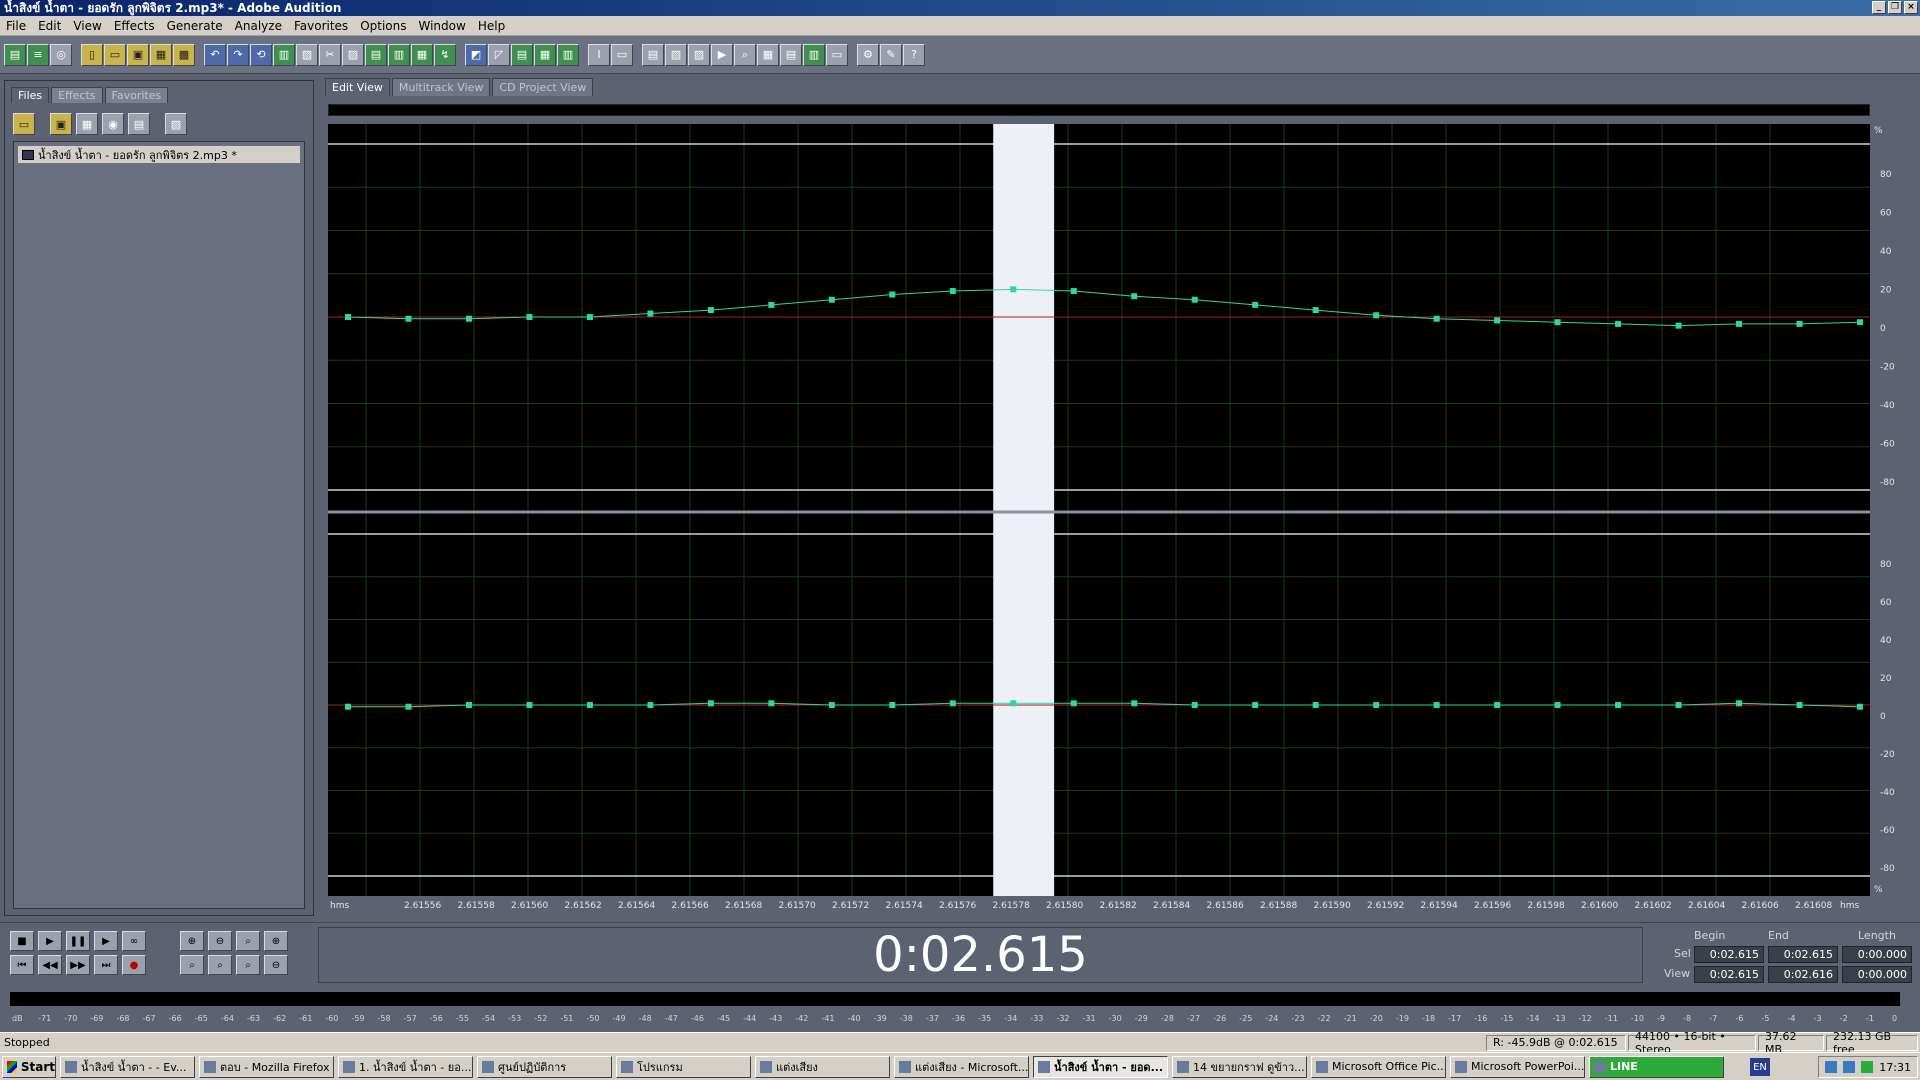 The height and width of the screenshot is (1080, 1920). What do you see at coordinates (284, 54) in the screenshot?
I see `copy-icon: ▥` at bounding box center [284, 54].